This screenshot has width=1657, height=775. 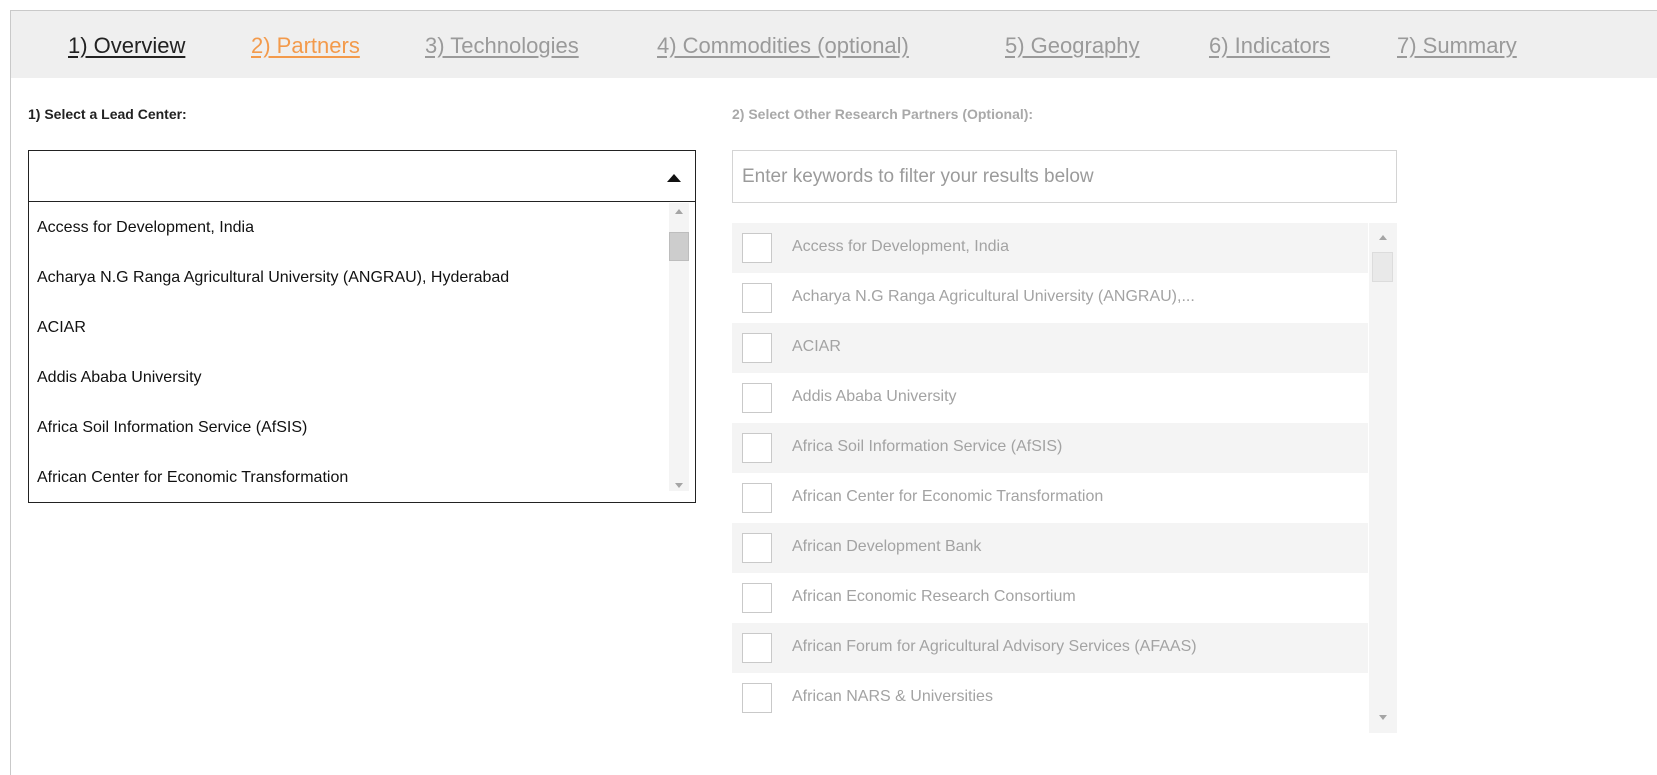 I want to click on tab-partners: 2) Partners, so click(x=305, y=46).